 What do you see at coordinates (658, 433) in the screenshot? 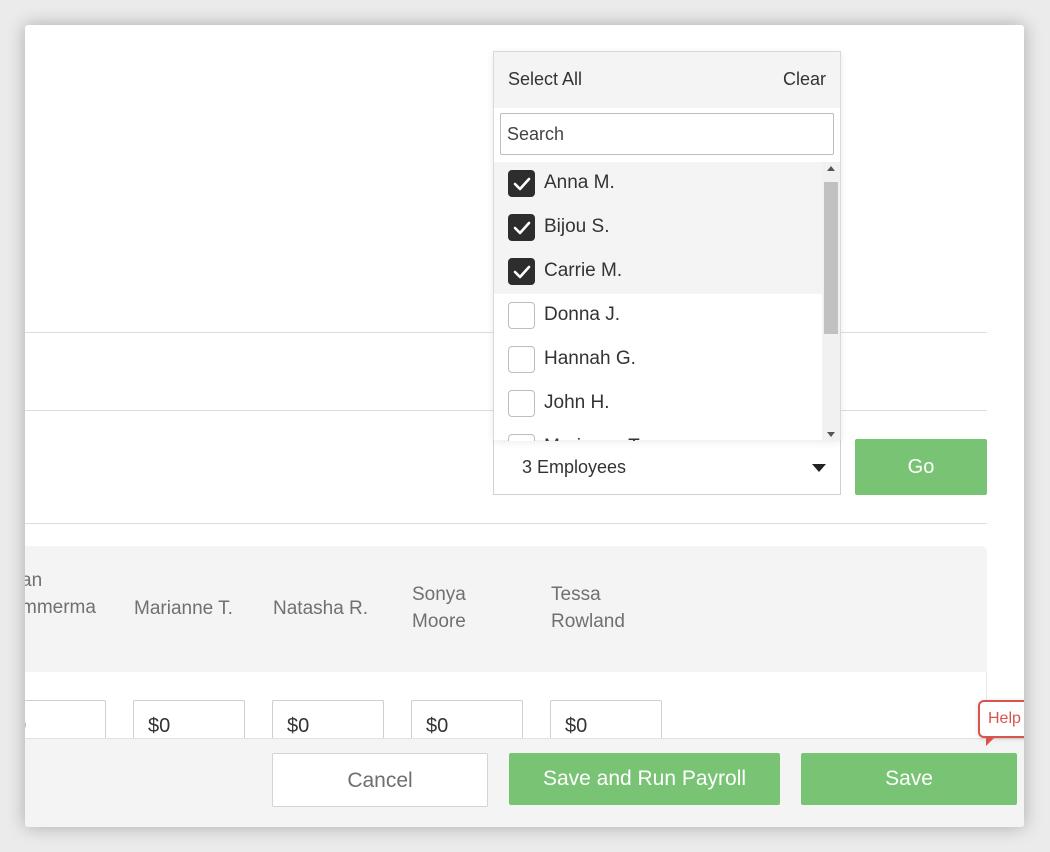
I see `employee-option: Marianne T.` at bounding box center [658, 433].